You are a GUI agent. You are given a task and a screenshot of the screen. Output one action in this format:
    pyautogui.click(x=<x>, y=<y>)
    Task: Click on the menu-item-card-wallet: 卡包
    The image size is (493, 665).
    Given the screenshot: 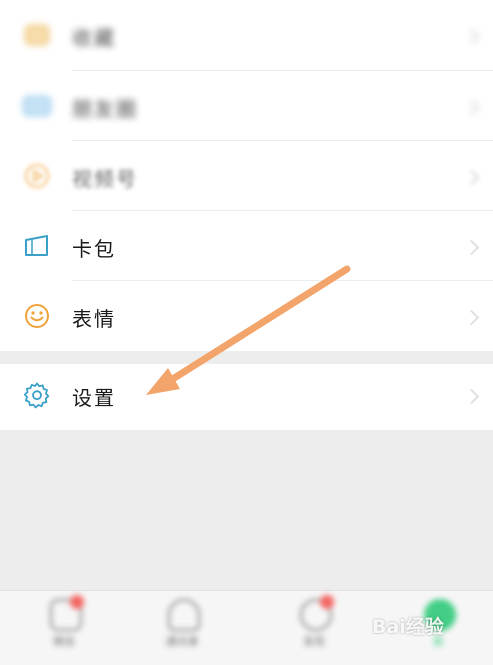 What is the action you would take?
    pyautogui.click(x=246, y=246)
    